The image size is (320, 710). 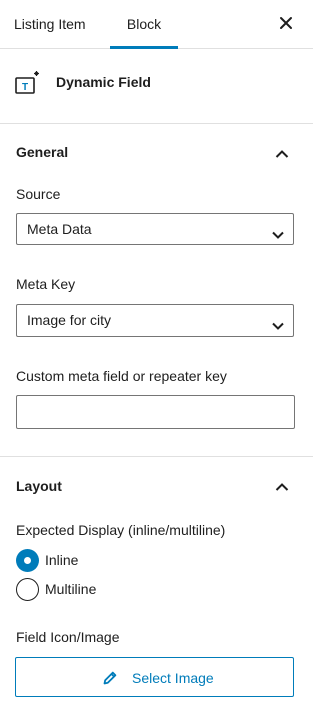 I want to click on custom-key-label: Custom meta field or repeater key, so click(x=121, y=376).